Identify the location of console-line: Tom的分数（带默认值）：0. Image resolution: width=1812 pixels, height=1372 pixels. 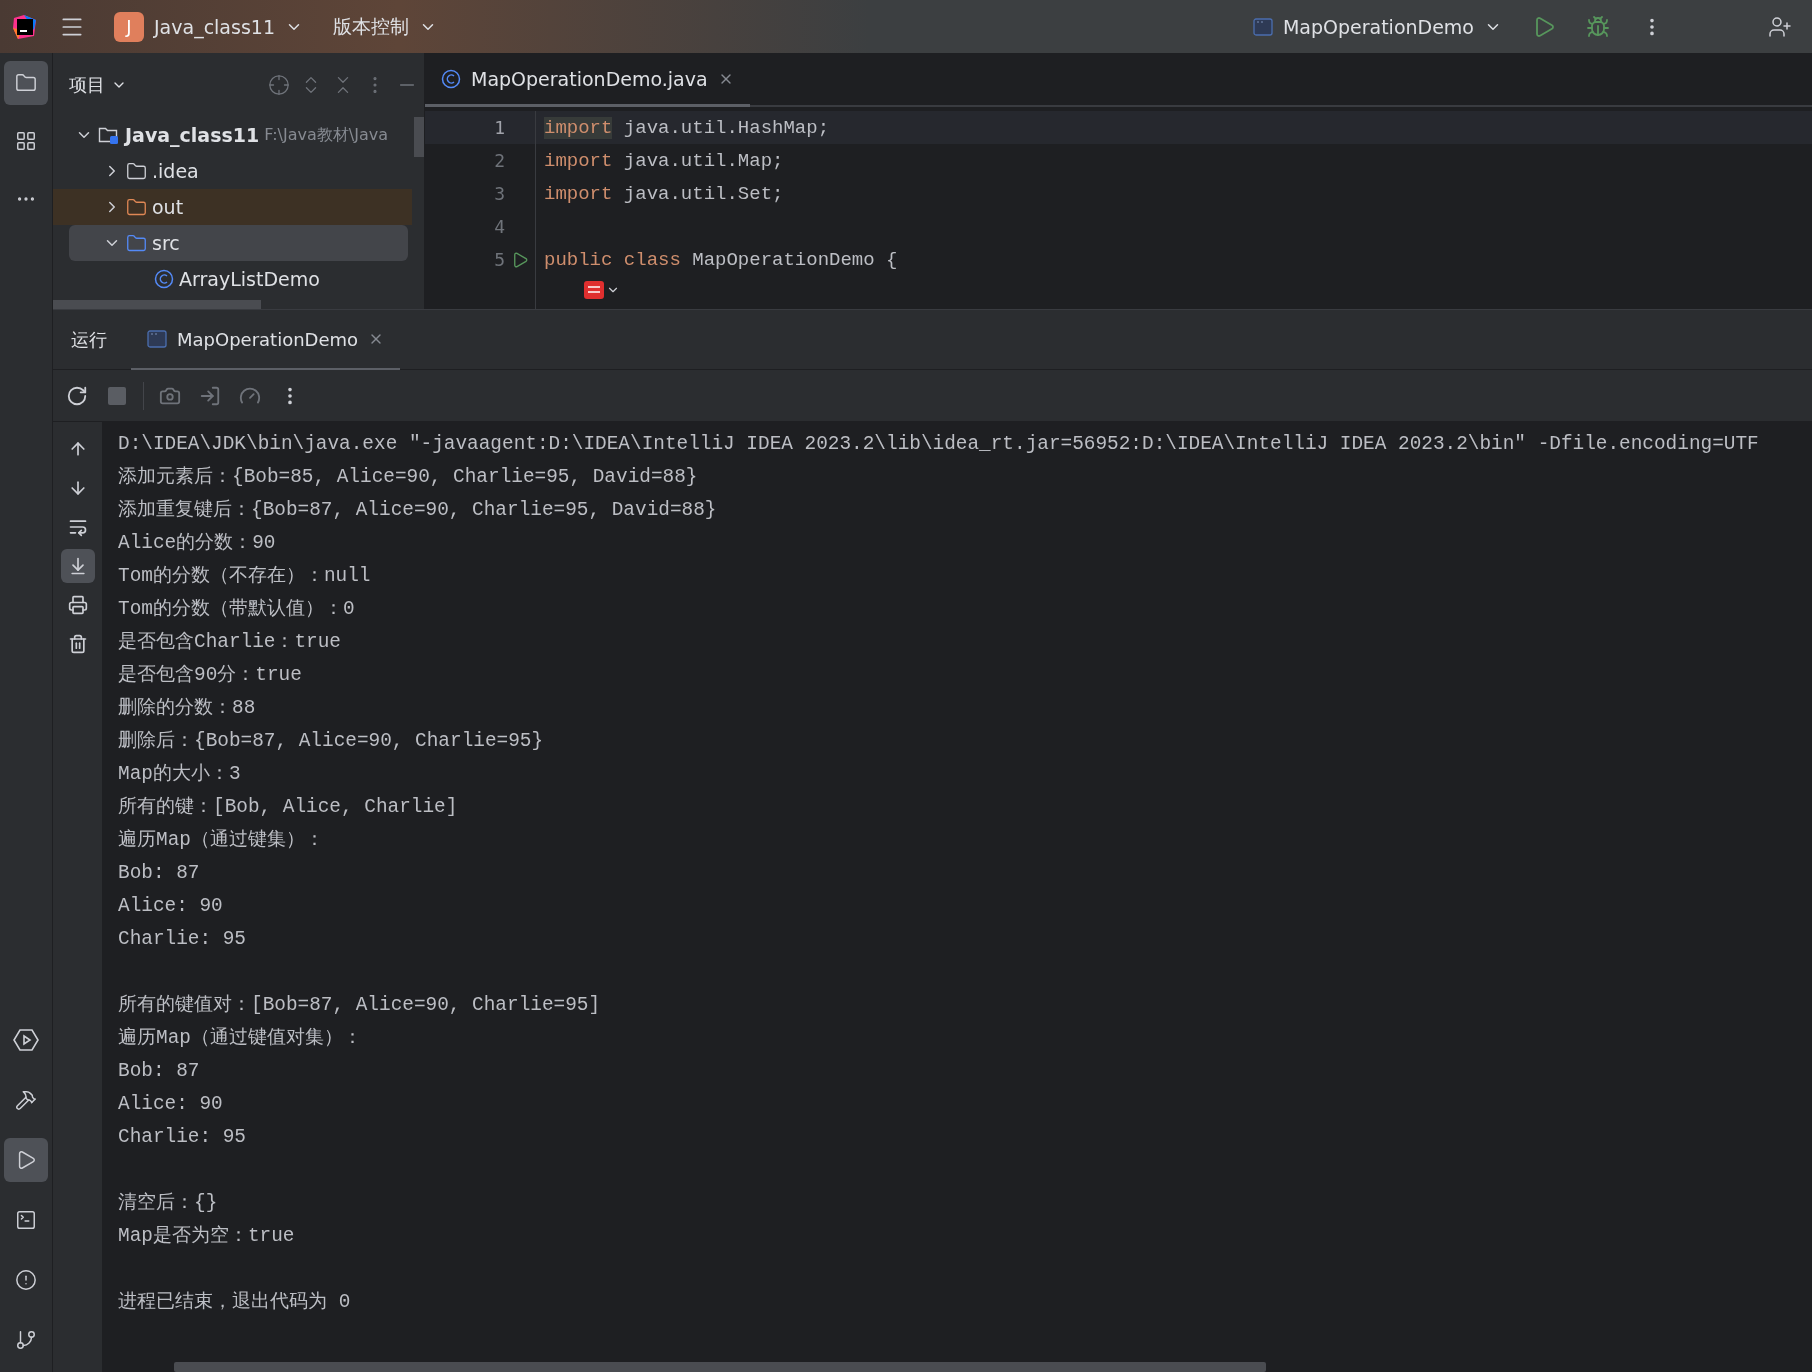
(237, 609).